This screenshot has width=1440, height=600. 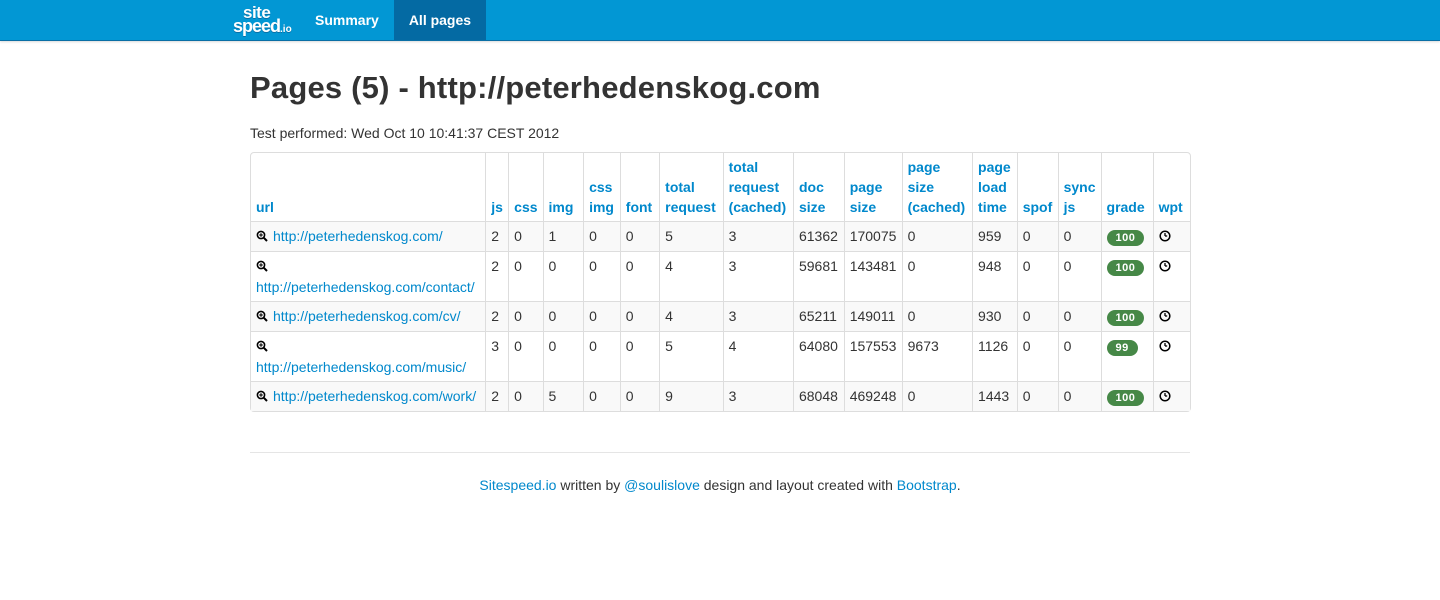 I want to click on column-header: img, so click(x=563, y=187).